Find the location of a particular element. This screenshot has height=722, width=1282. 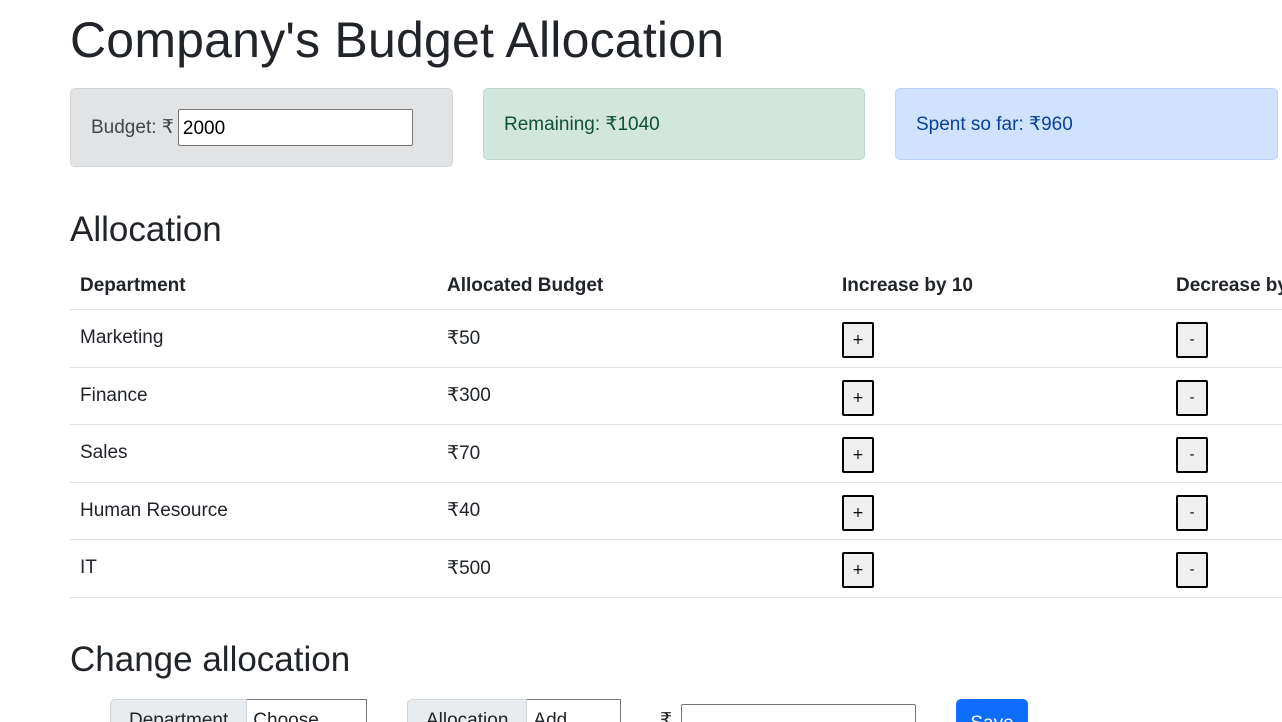

department-cell: Human Resource is located at coordinates (253, 511).